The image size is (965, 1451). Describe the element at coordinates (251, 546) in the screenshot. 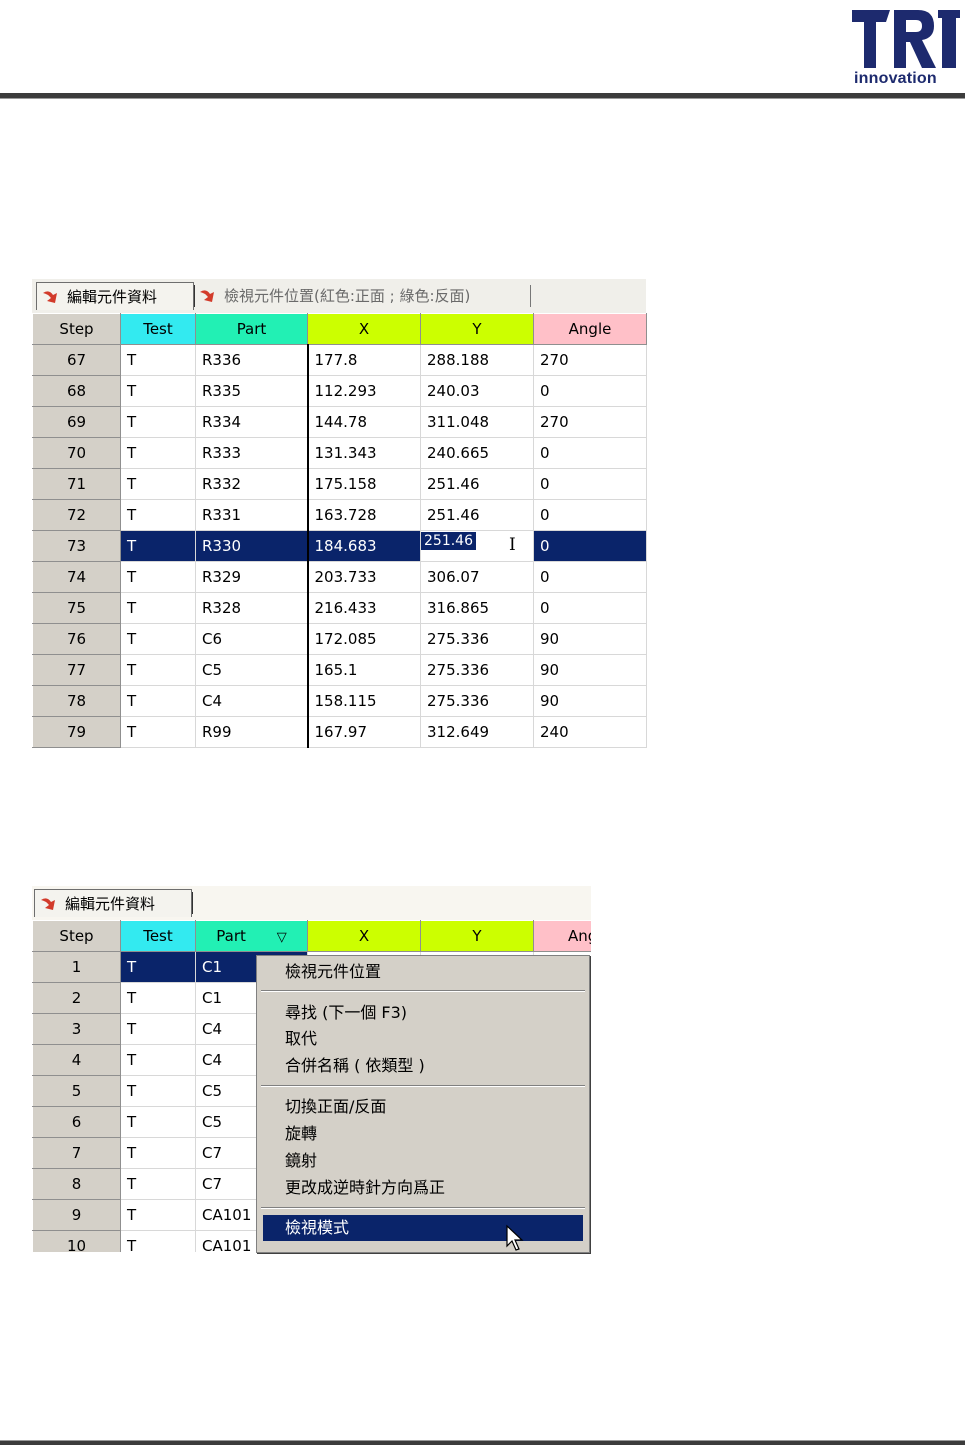

I see `part-cell: R330` at that location.